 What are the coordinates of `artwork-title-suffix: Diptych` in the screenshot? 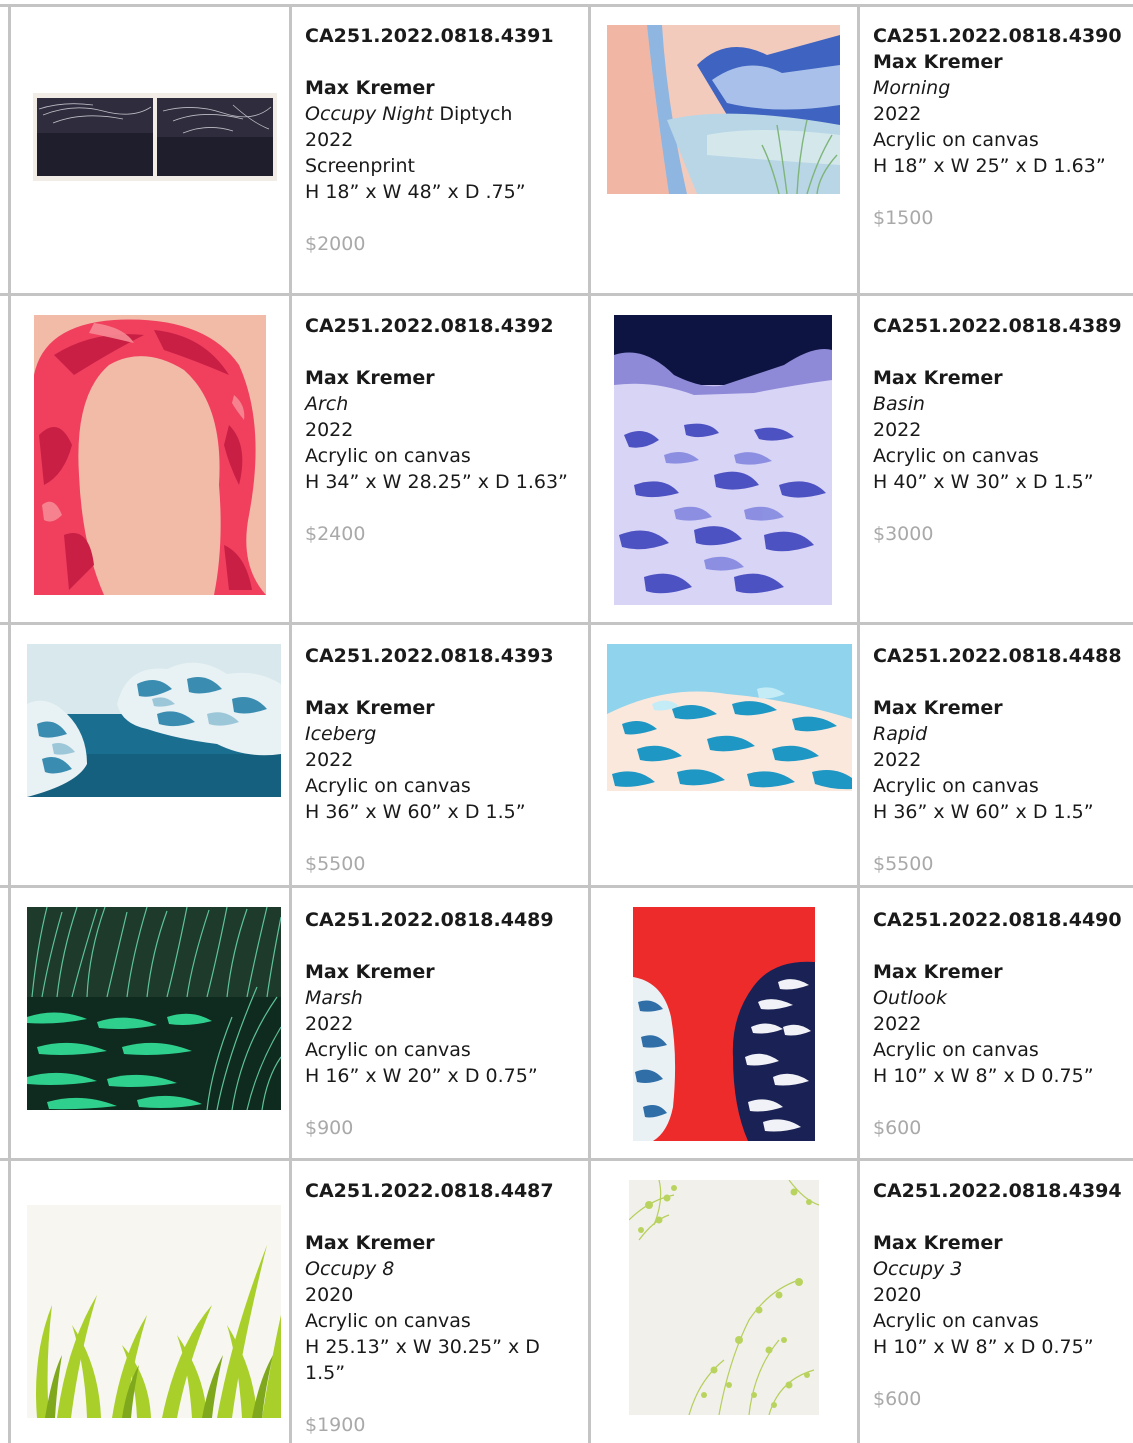 It's located at (473, 114).